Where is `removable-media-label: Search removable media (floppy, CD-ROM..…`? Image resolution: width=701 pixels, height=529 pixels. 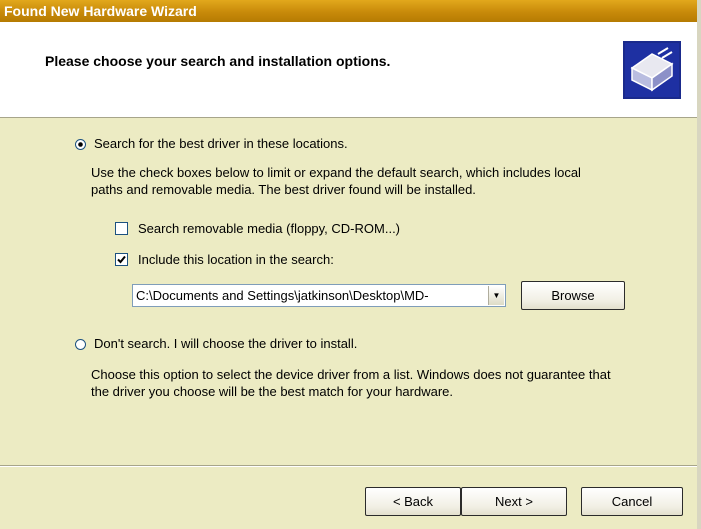
removable-media-label: Search removable media (floppy, CD-ROM..… is located at coordinates (269, 228).